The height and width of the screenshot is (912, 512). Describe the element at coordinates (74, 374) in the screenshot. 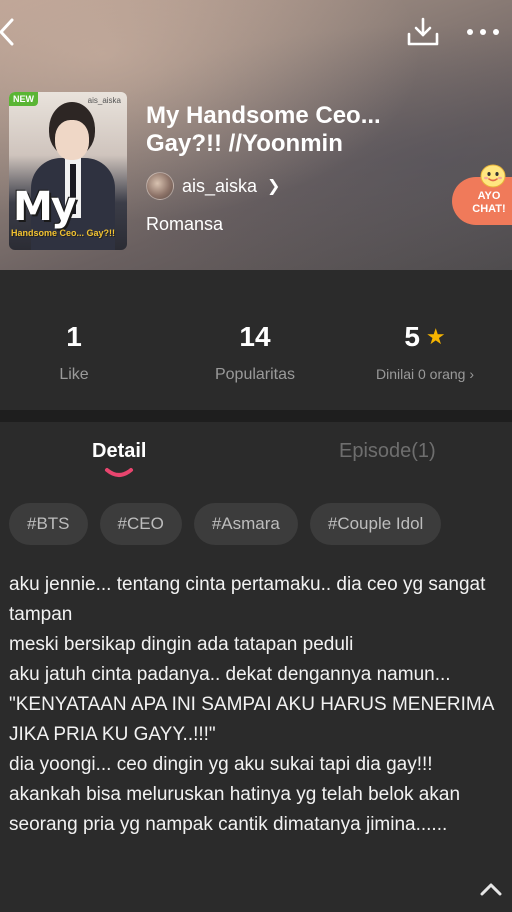

I see `like-label: Like` at that location.